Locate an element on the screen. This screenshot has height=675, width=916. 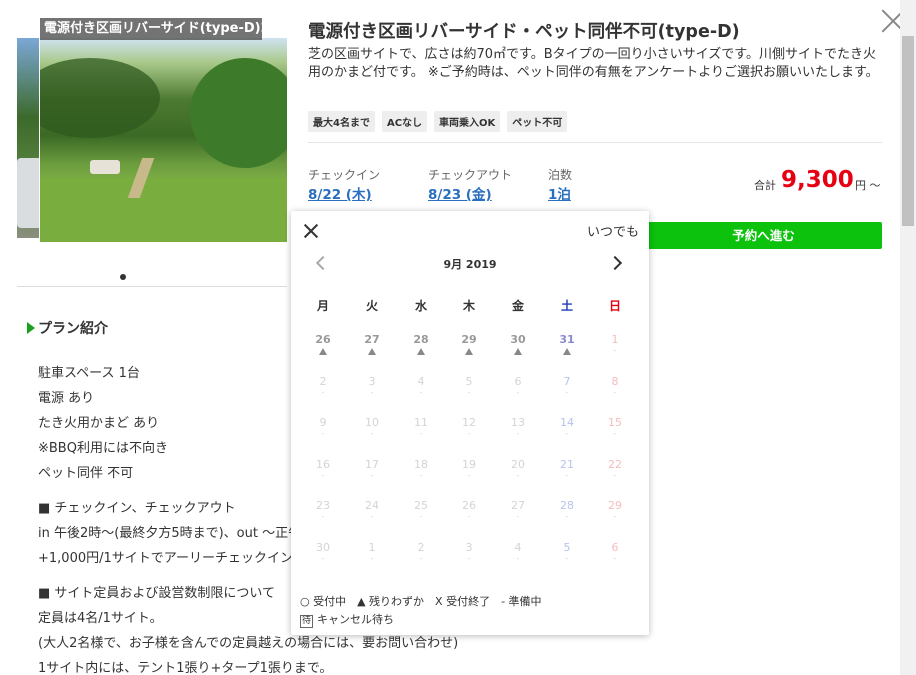
calendar-day-number: 9 is located at coordinates (323, 422).